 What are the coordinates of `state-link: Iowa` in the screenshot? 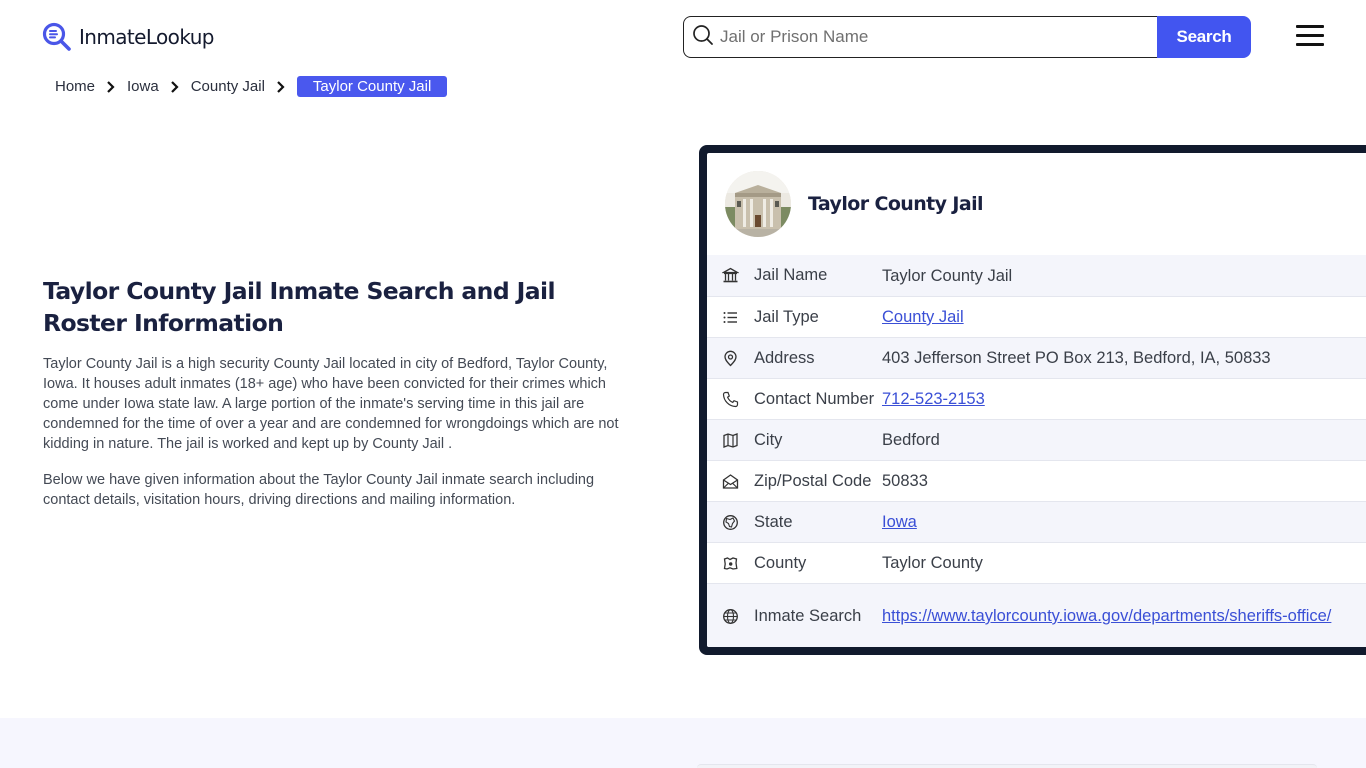 It's located at (899, 522).